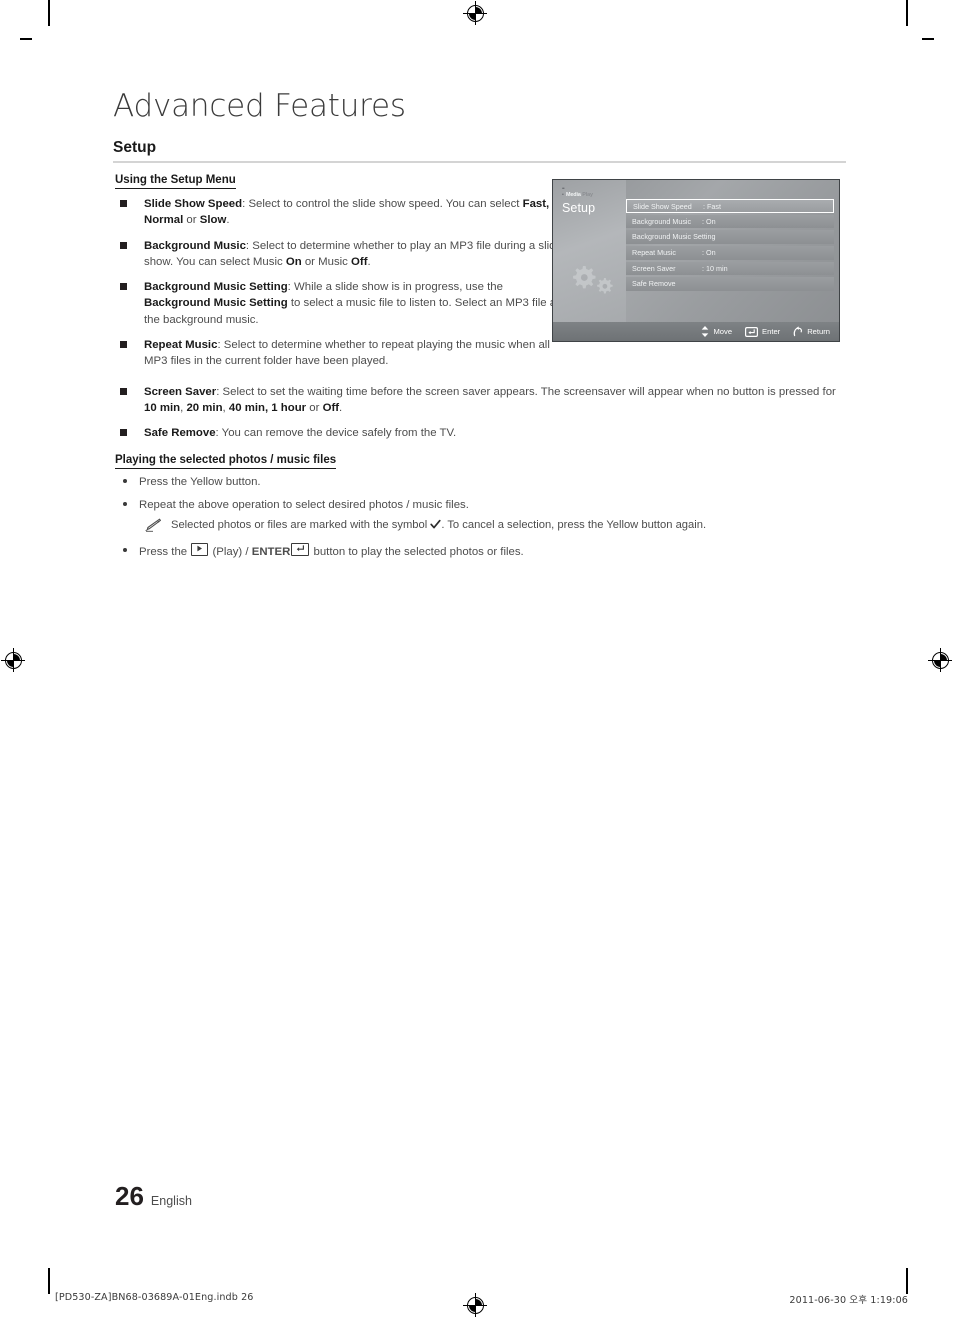 The width and height of the screenshot is (954, 1321). Describe the element at coordinates (153, 525) in the screenshot. I see `pencil-note-icon` at that location.